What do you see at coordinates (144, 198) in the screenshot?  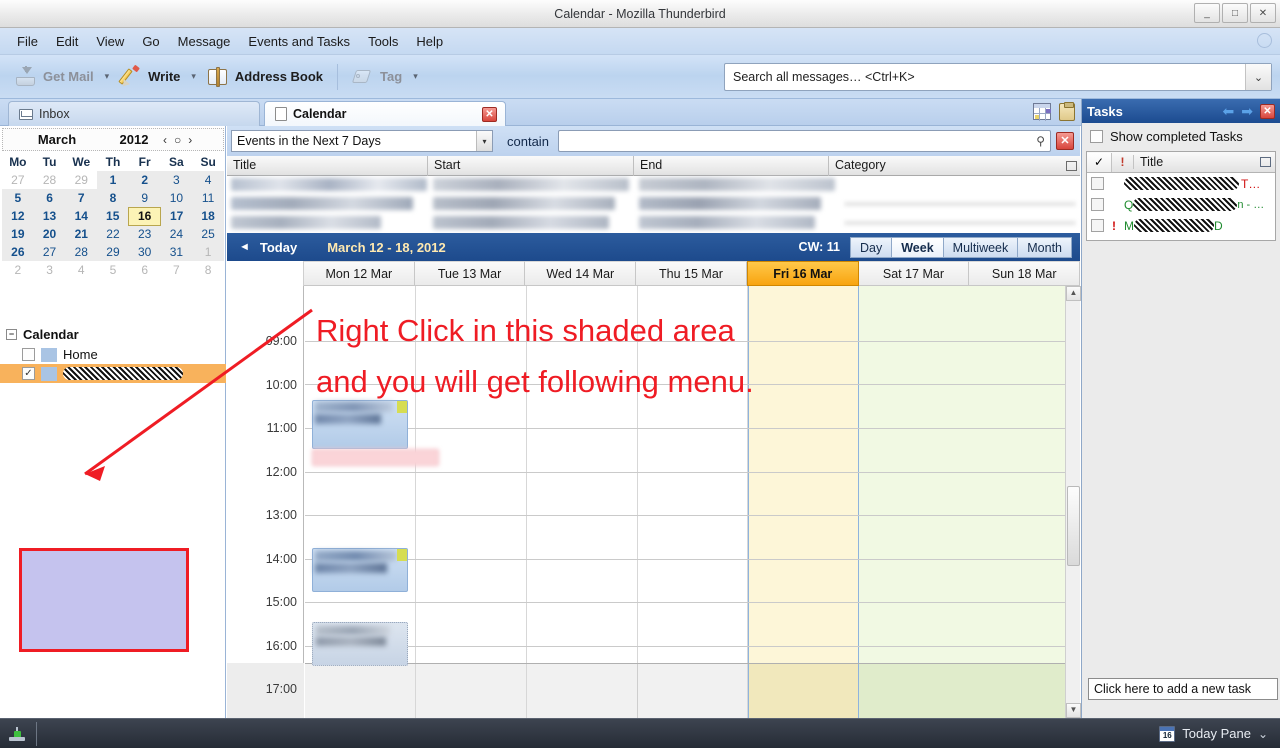 I see `mini-calendar-day: 9` at bounding box center [144, 198].